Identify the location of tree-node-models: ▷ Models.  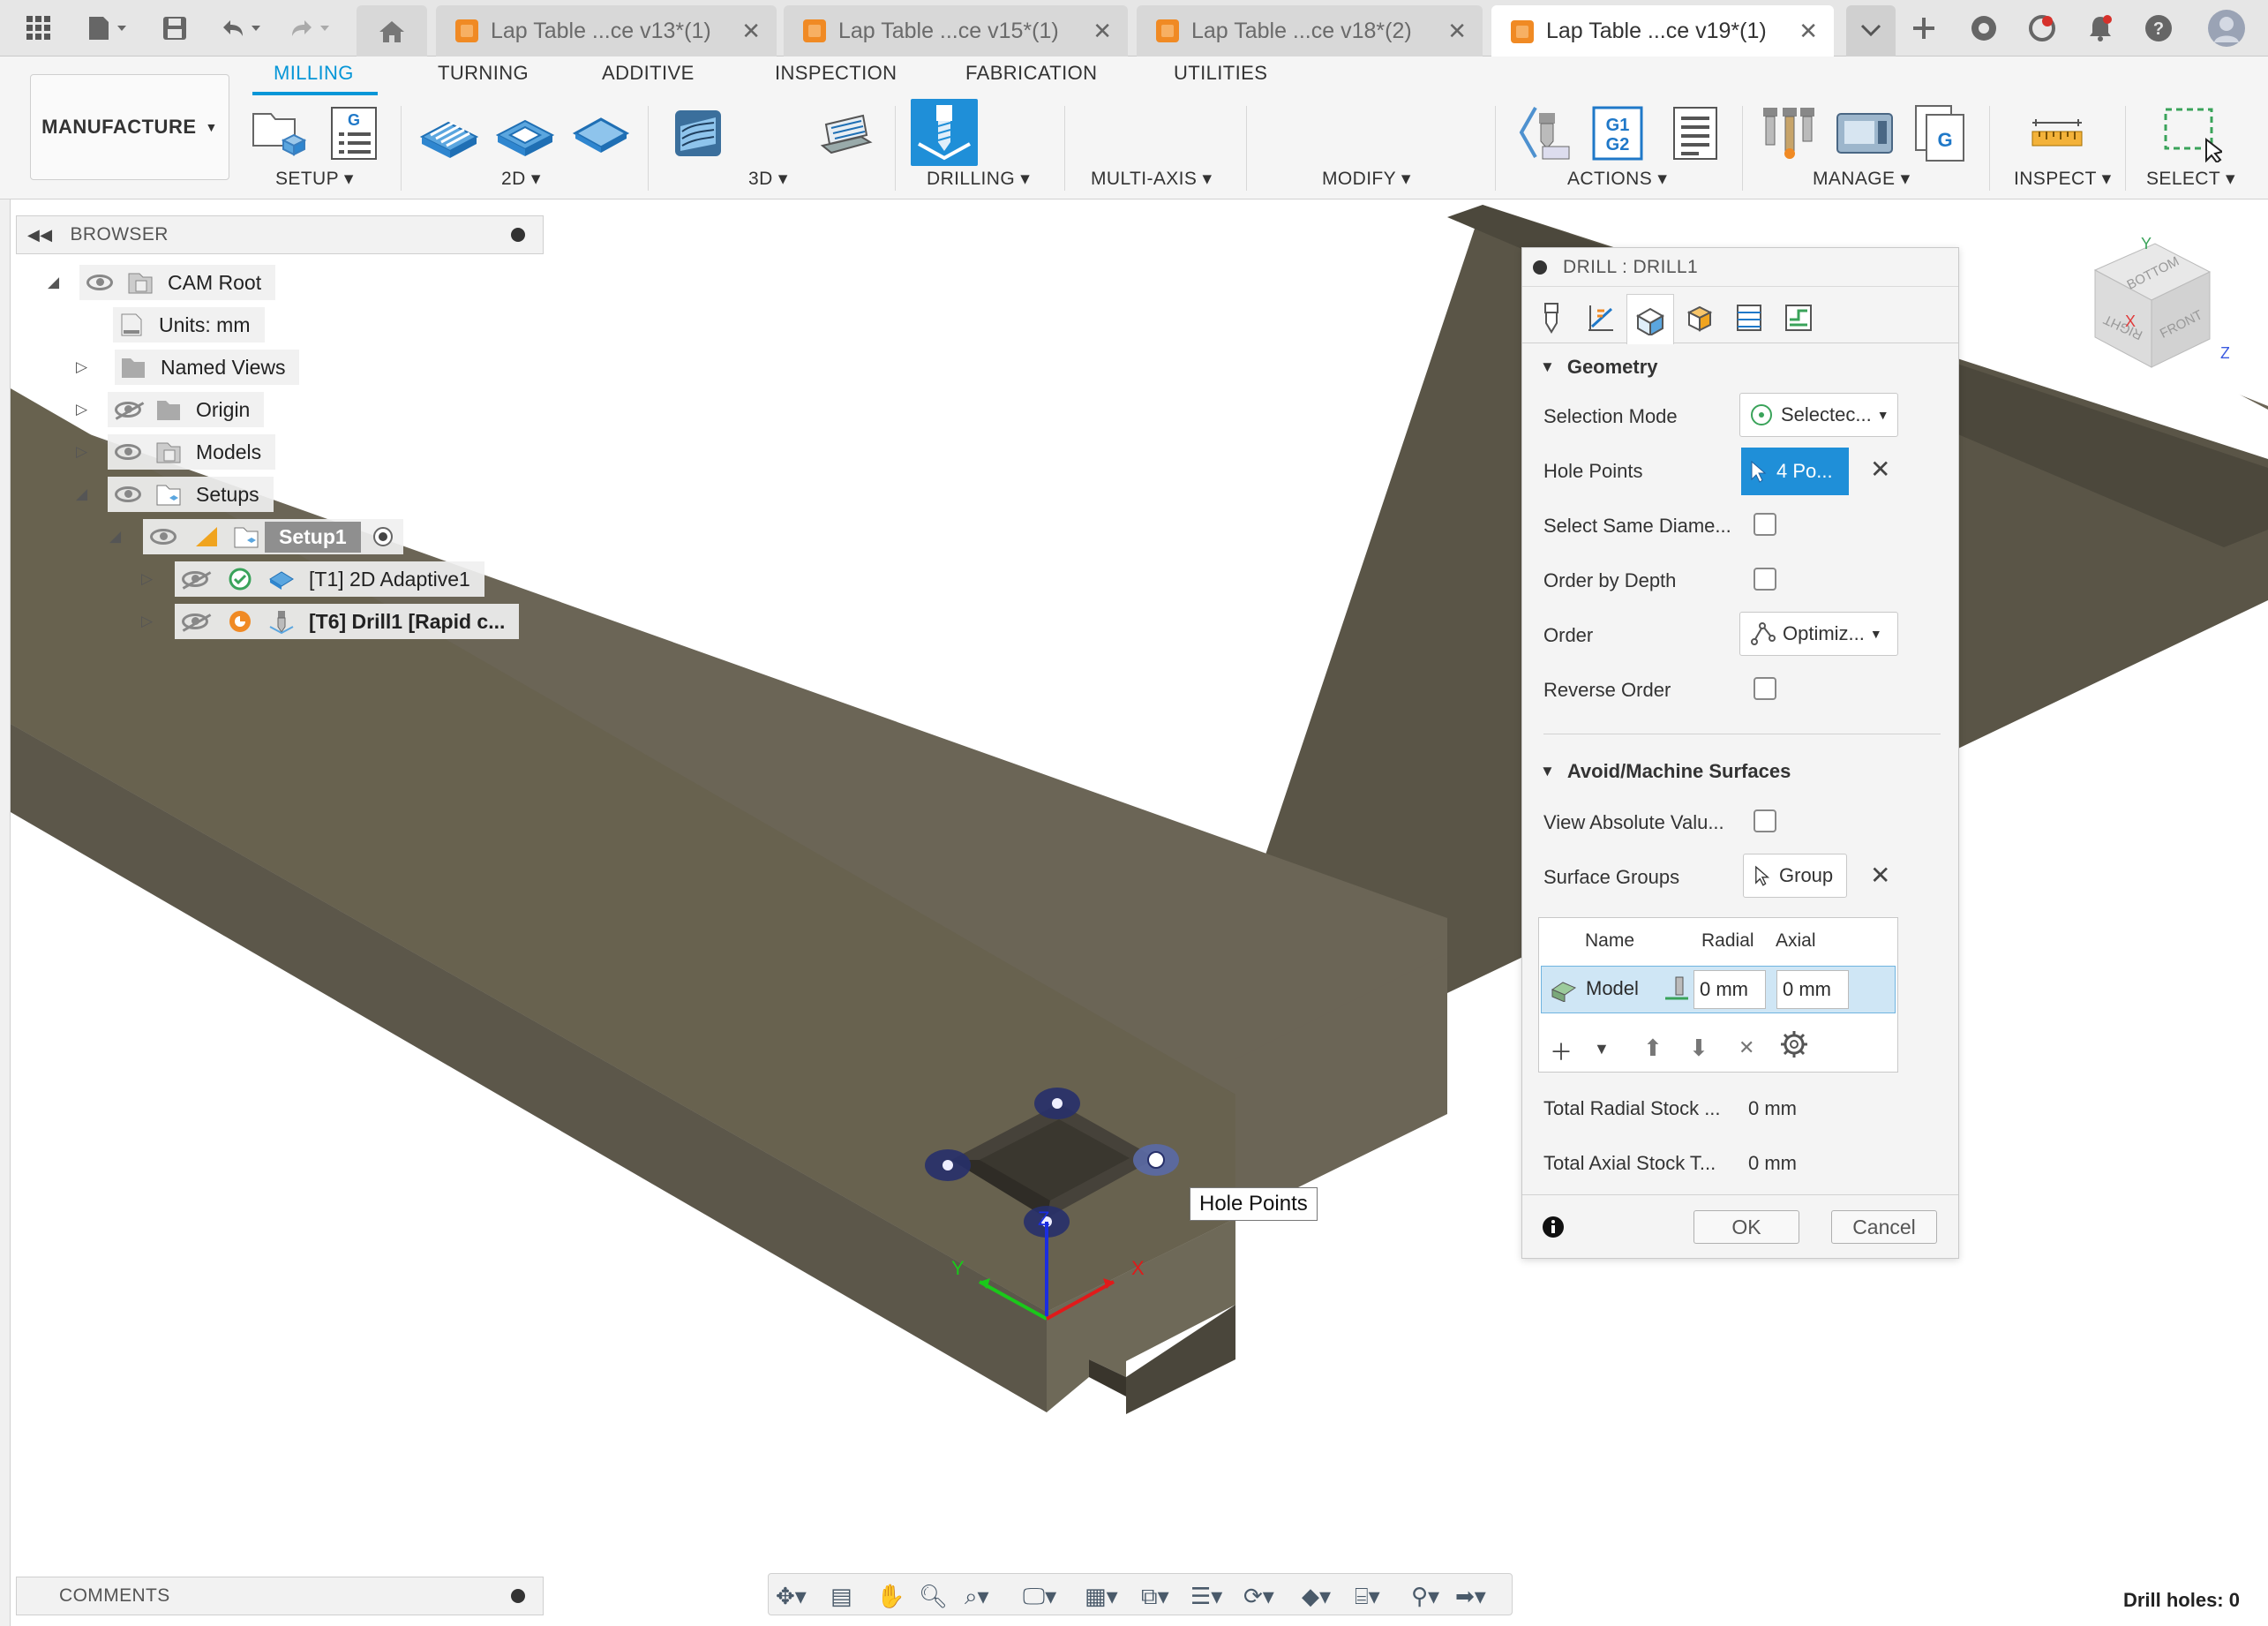
(176, 452).